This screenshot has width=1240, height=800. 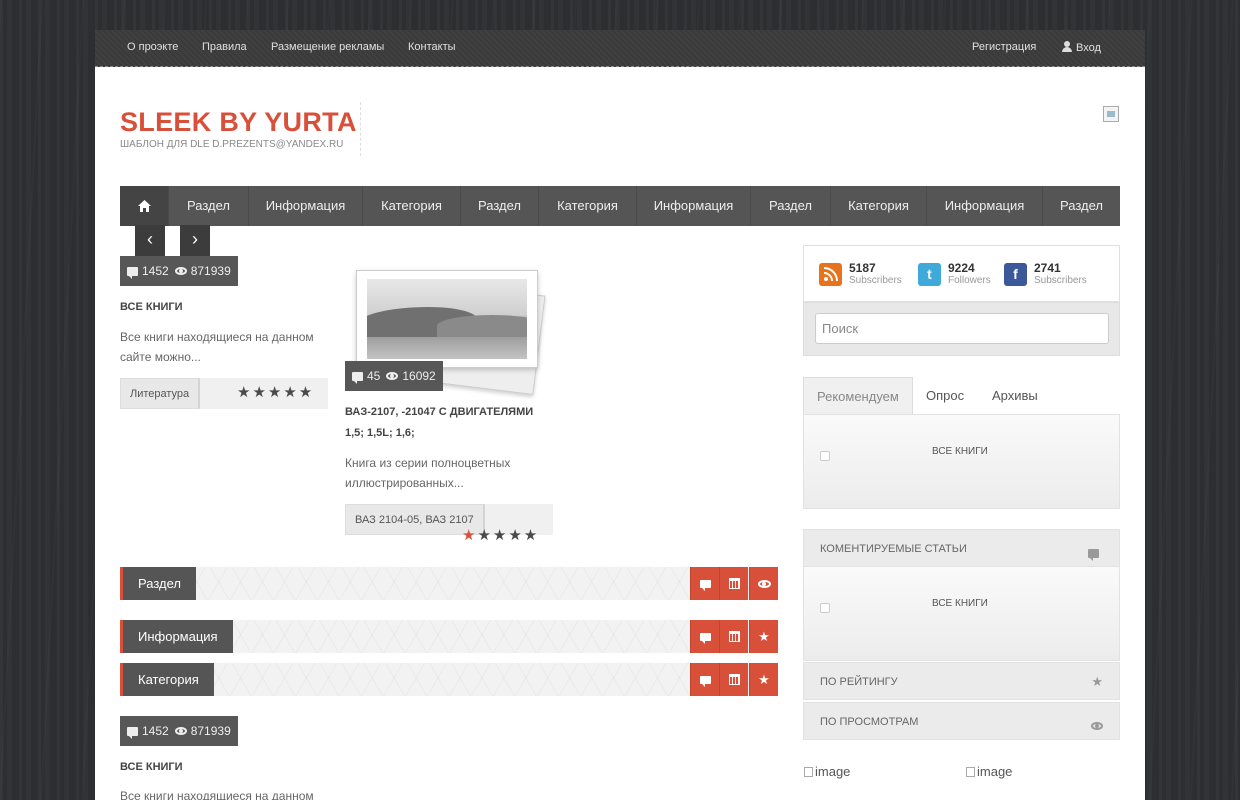 I want to click on section-bar: Раздел, so click(x=449, y=583).